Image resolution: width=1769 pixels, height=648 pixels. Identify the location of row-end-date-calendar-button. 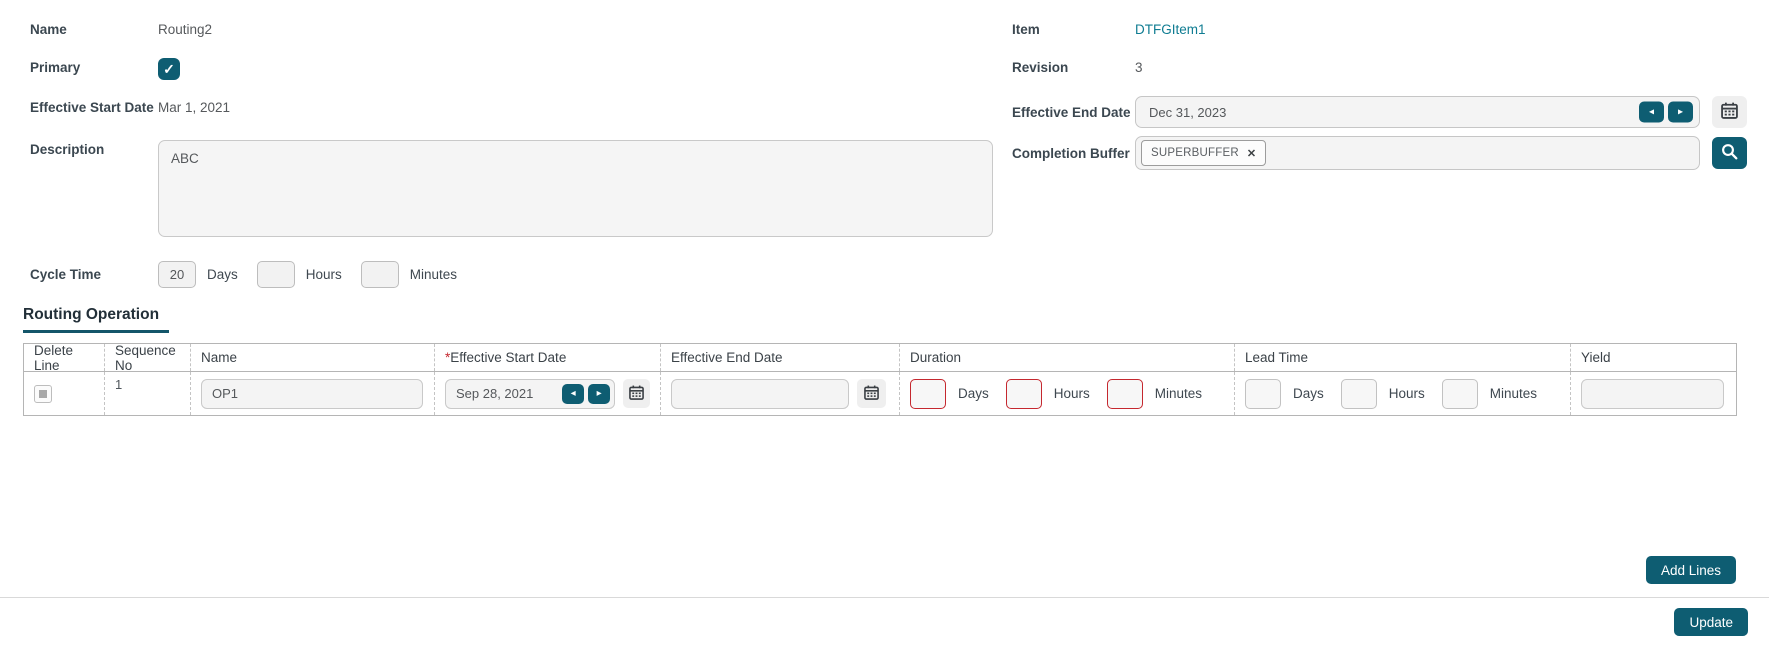
(871, 393).